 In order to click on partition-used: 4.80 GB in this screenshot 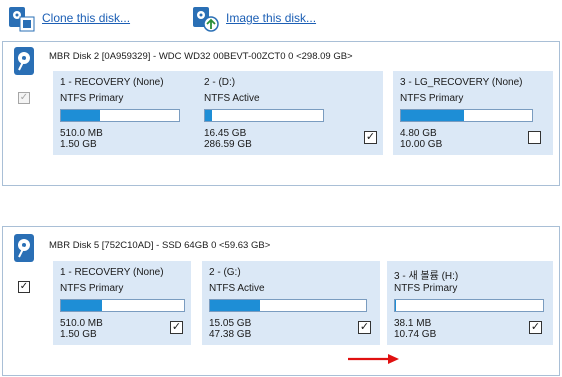, I will do `click(418, 133)`.